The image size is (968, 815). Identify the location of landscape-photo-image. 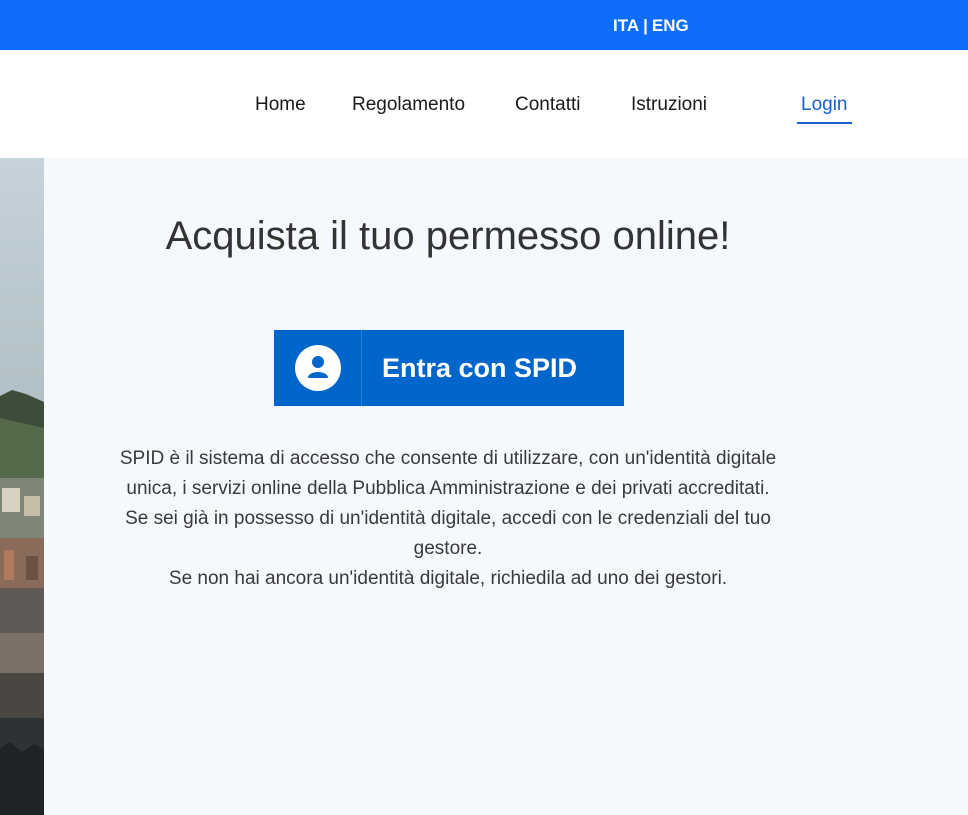
(22, 486).